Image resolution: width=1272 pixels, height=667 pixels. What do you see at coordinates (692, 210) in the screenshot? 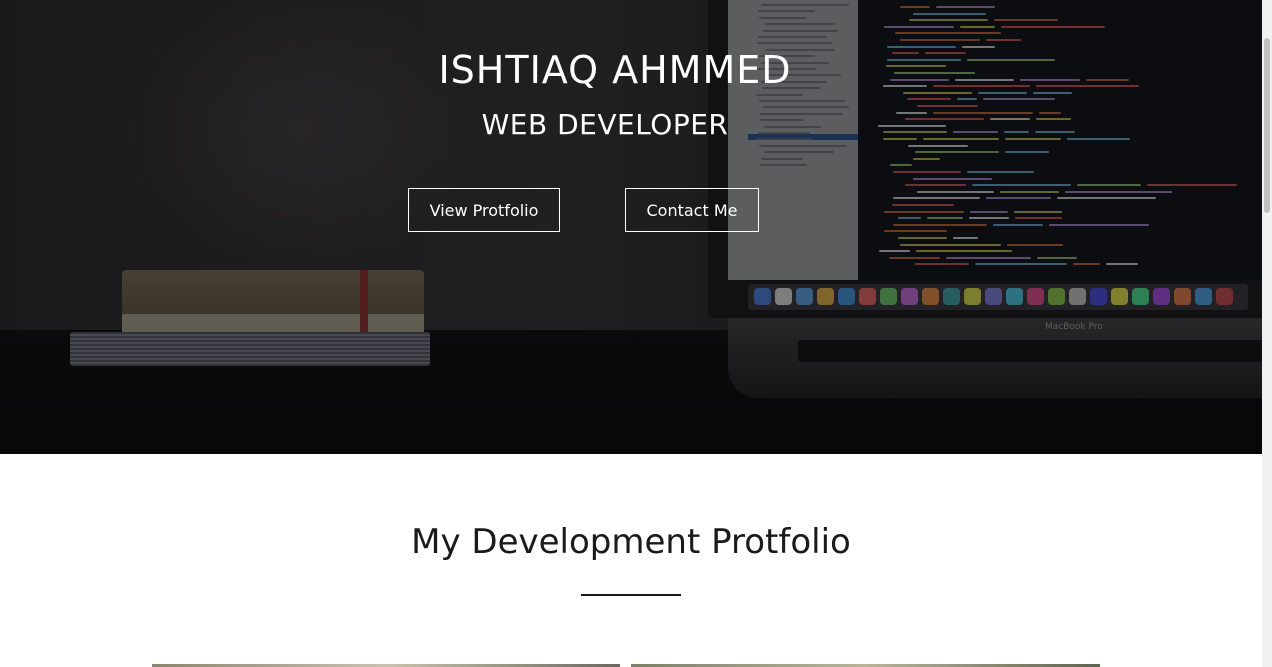
I see `contact-me-button: Contact Me` at bounding box center [692, 210].